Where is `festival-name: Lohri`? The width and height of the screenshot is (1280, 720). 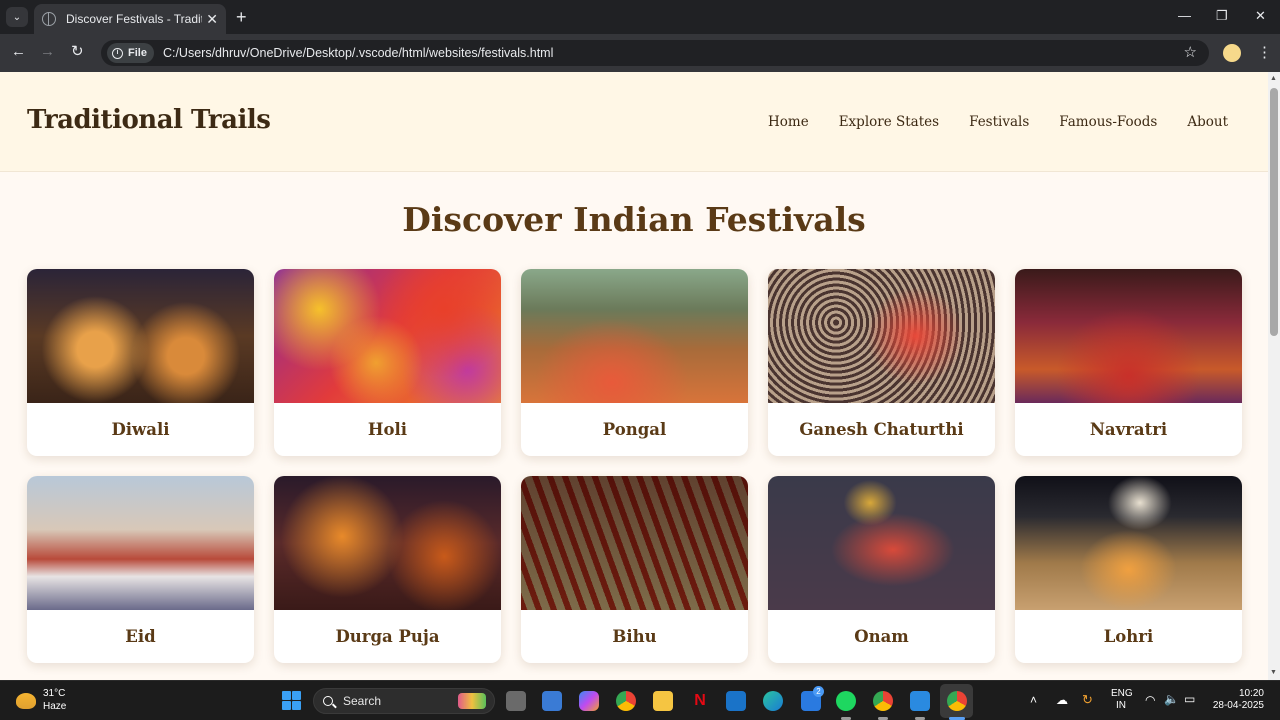
festival-name: Lohri is located at coordinates (1128, 636).